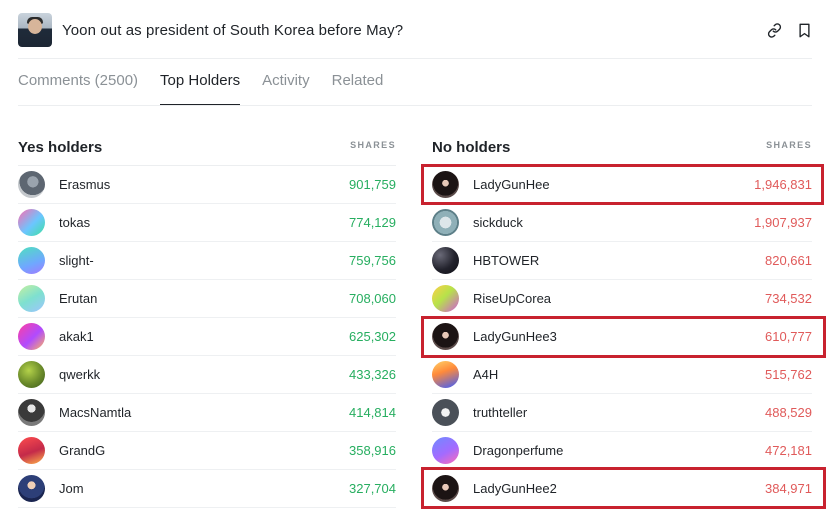 The image size is (835, 512). Describe the element at coordinates (622, 299) in the screenshot. I see `no-holder-row: RiseUpCorea 734,532` at that location.